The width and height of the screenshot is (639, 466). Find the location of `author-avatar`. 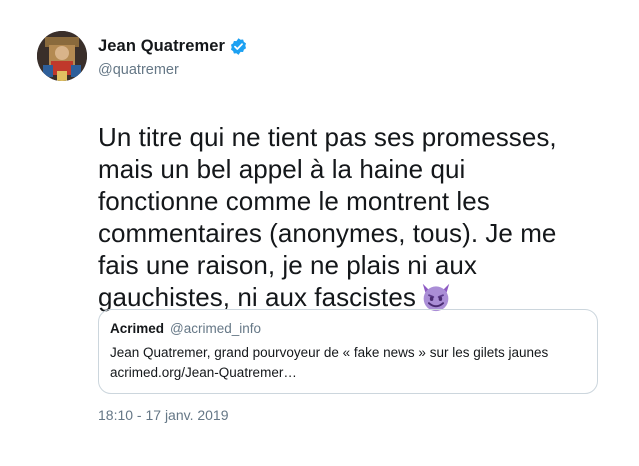

author-avatar is located at coordinates (62, 56).